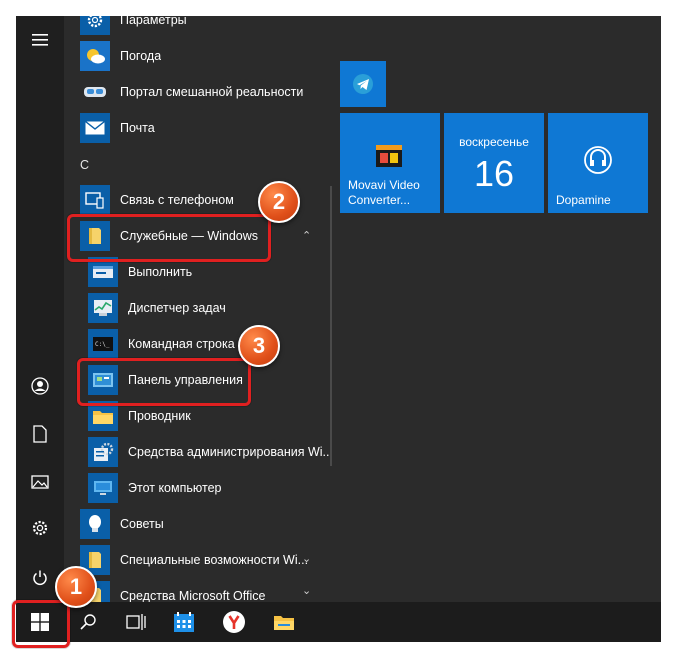  What do you see at coordinates (159, 416) in the screenshot?
I see `app-label: Проводник` at bounding box center [159, 416].